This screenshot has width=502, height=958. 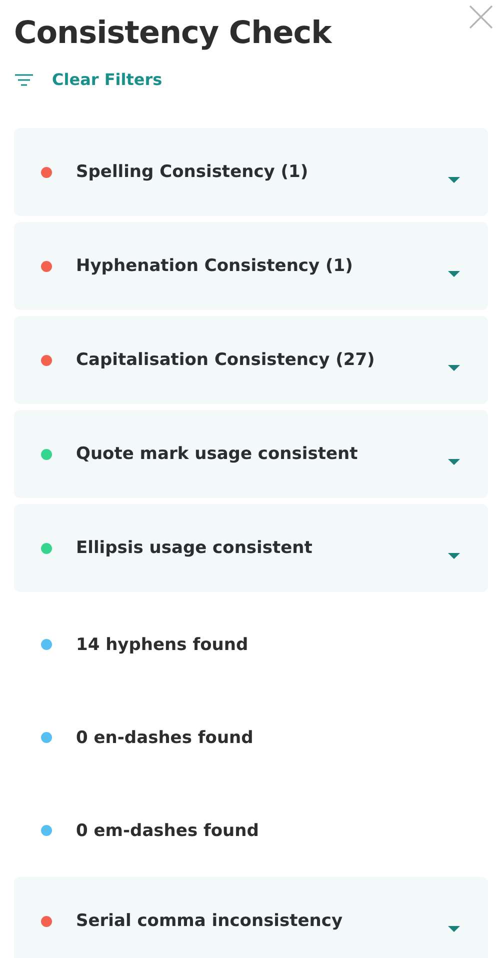 What do you see at coordinates (225, 360) in the screenshot?
I see `check-label: Capitalisation Consistency (27)` at bounding box center [225, 360].